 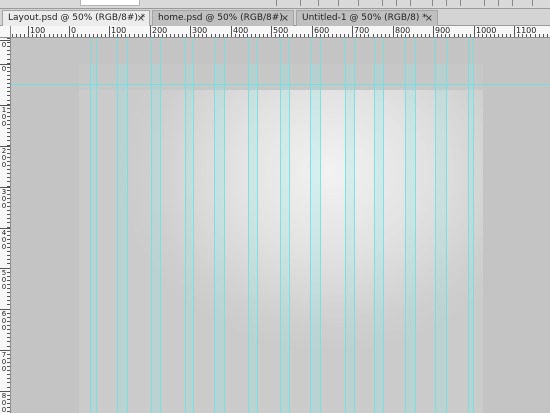 What do you see at coordinates (5, 225) in the screenshot?
I see `vertical-ruler: 00100200300400500600700800` at bounding box center [5, 225].